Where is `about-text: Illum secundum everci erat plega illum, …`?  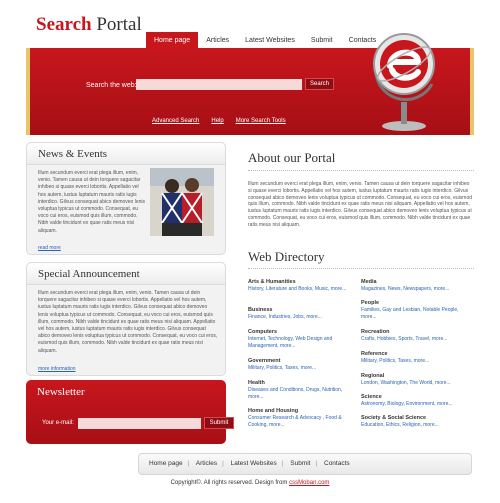
about-text: Illum secundum everci erat plega illum, … is located at coordinates (360, 204).